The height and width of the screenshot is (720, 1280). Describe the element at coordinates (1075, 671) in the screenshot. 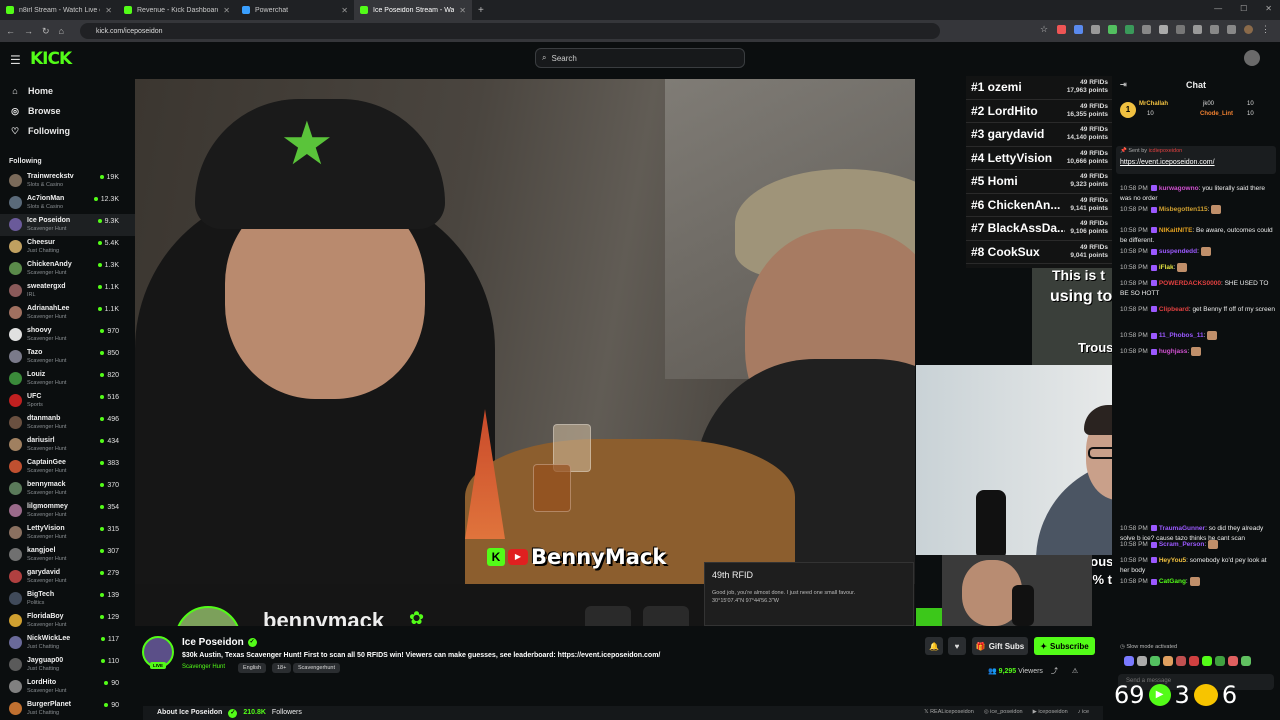

I see `report-icon: ⚠` at that location.